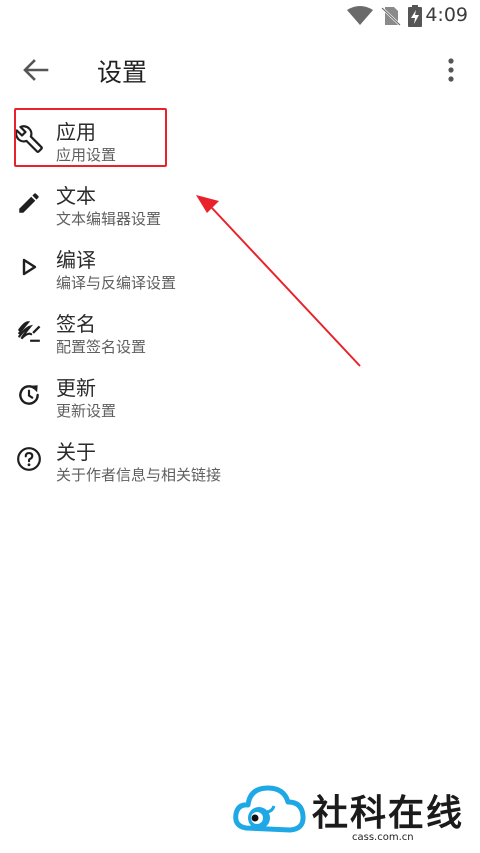 This screenshot has width=480, height=853. Describe the element at coordinates (446, 15) in the screenshot. I see `status-time: 4:09` at that location.